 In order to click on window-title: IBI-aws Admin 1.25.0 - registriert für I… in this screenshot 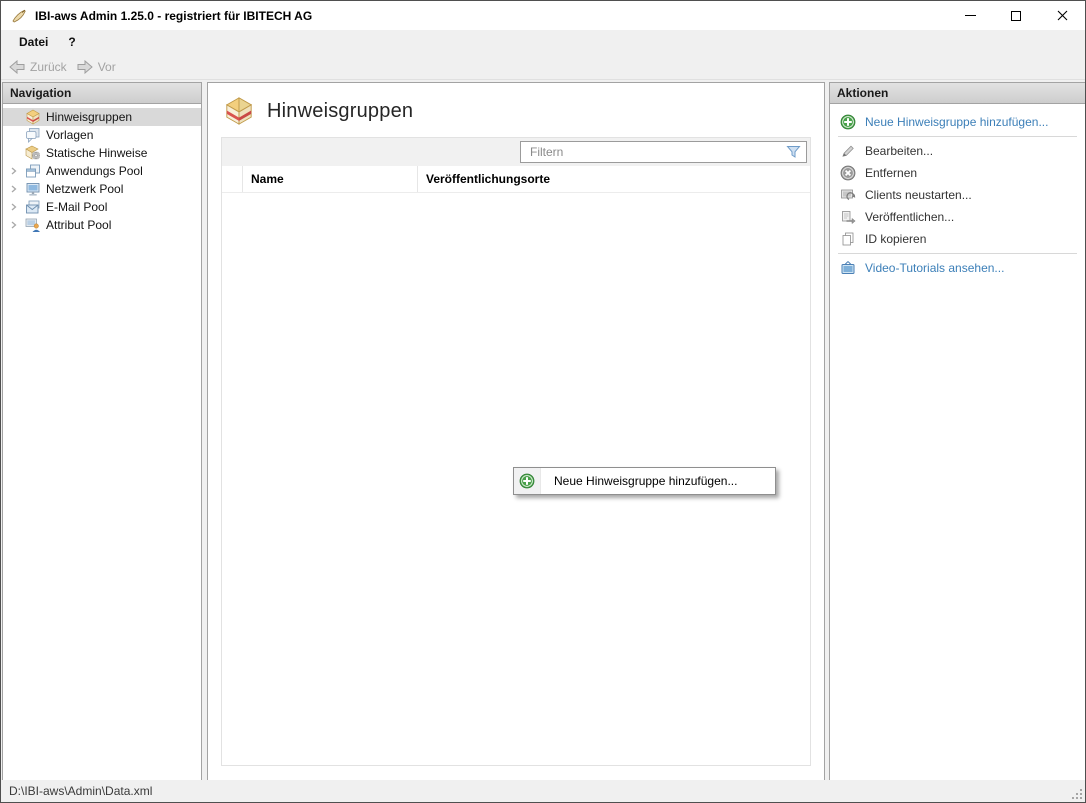, I will do `click(174, 15)`.